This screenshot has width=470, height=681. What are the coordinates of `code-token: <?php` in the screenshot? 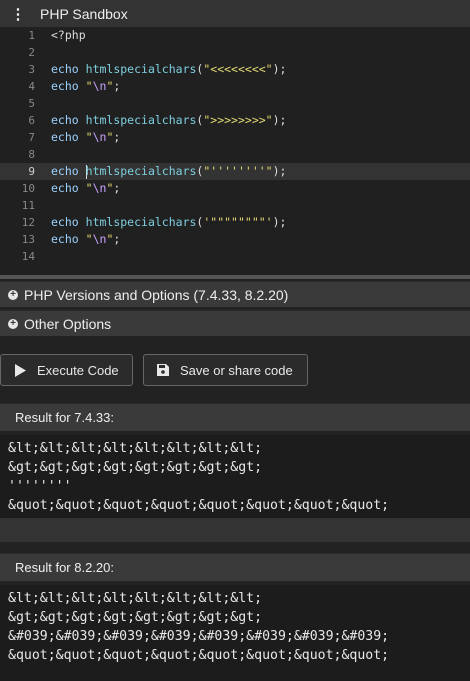 It's located at (68, 35).